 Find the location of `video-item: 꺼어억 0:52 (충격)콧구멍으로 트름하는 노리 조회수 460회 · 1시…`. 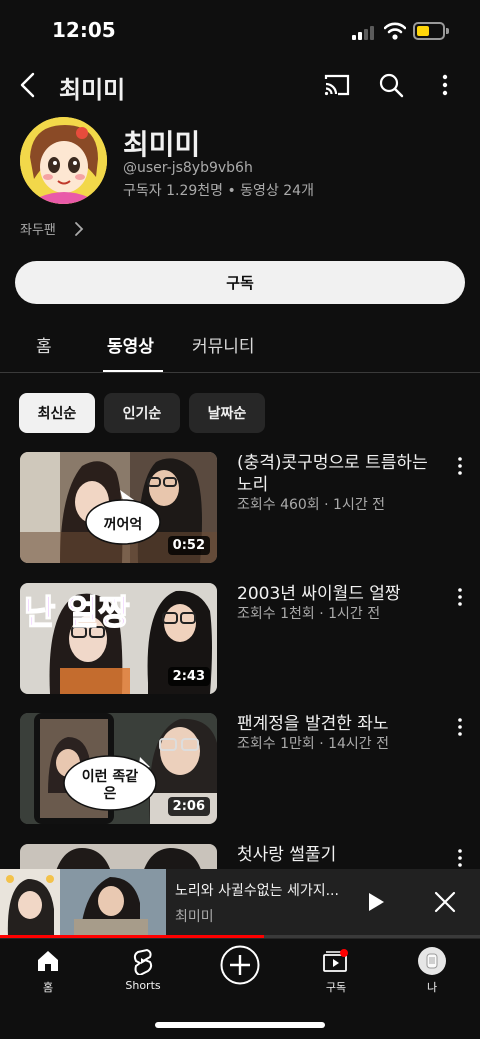

video-item: 꺼어억 0:52 (충격)콧구멍으로 트름하는 노리 조회수 460회 · 1시… is located at coordinates (240, 508).